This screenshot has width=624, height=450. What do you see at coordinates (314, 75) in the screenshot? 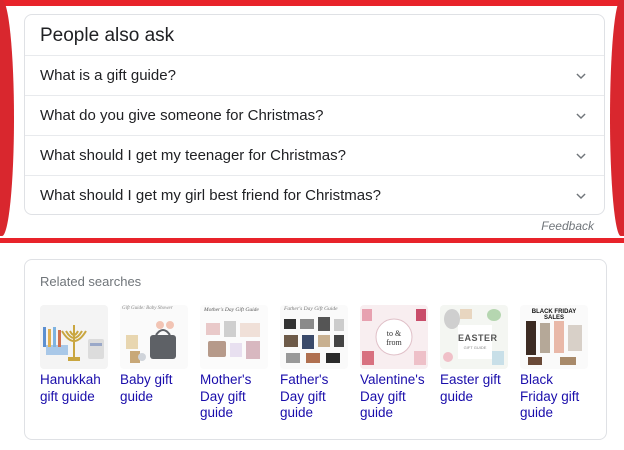
I see `question-row: What is a gift guide?` at bounding box center [314, 75].